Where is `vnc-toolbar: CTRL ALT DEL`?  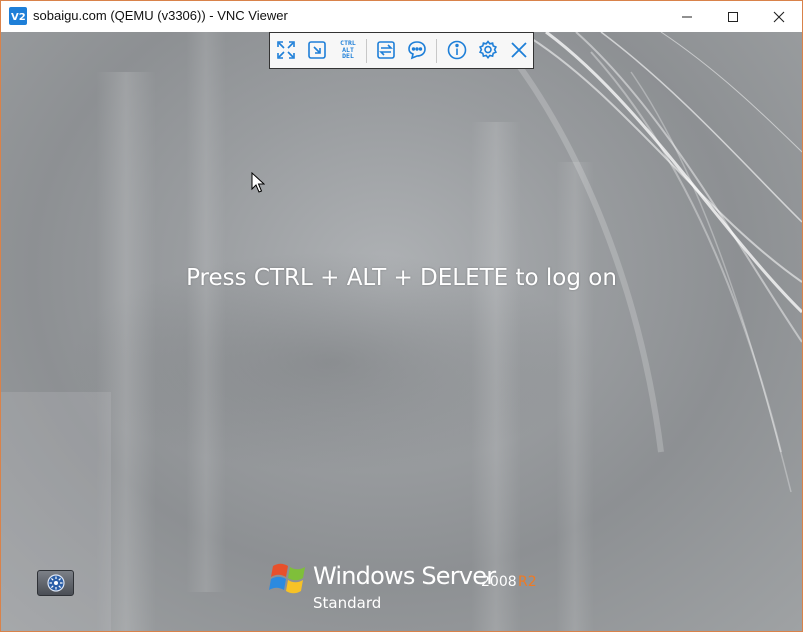
vnc-toolbar: CTRL ALT DEL is located at coordinates (401, 50).